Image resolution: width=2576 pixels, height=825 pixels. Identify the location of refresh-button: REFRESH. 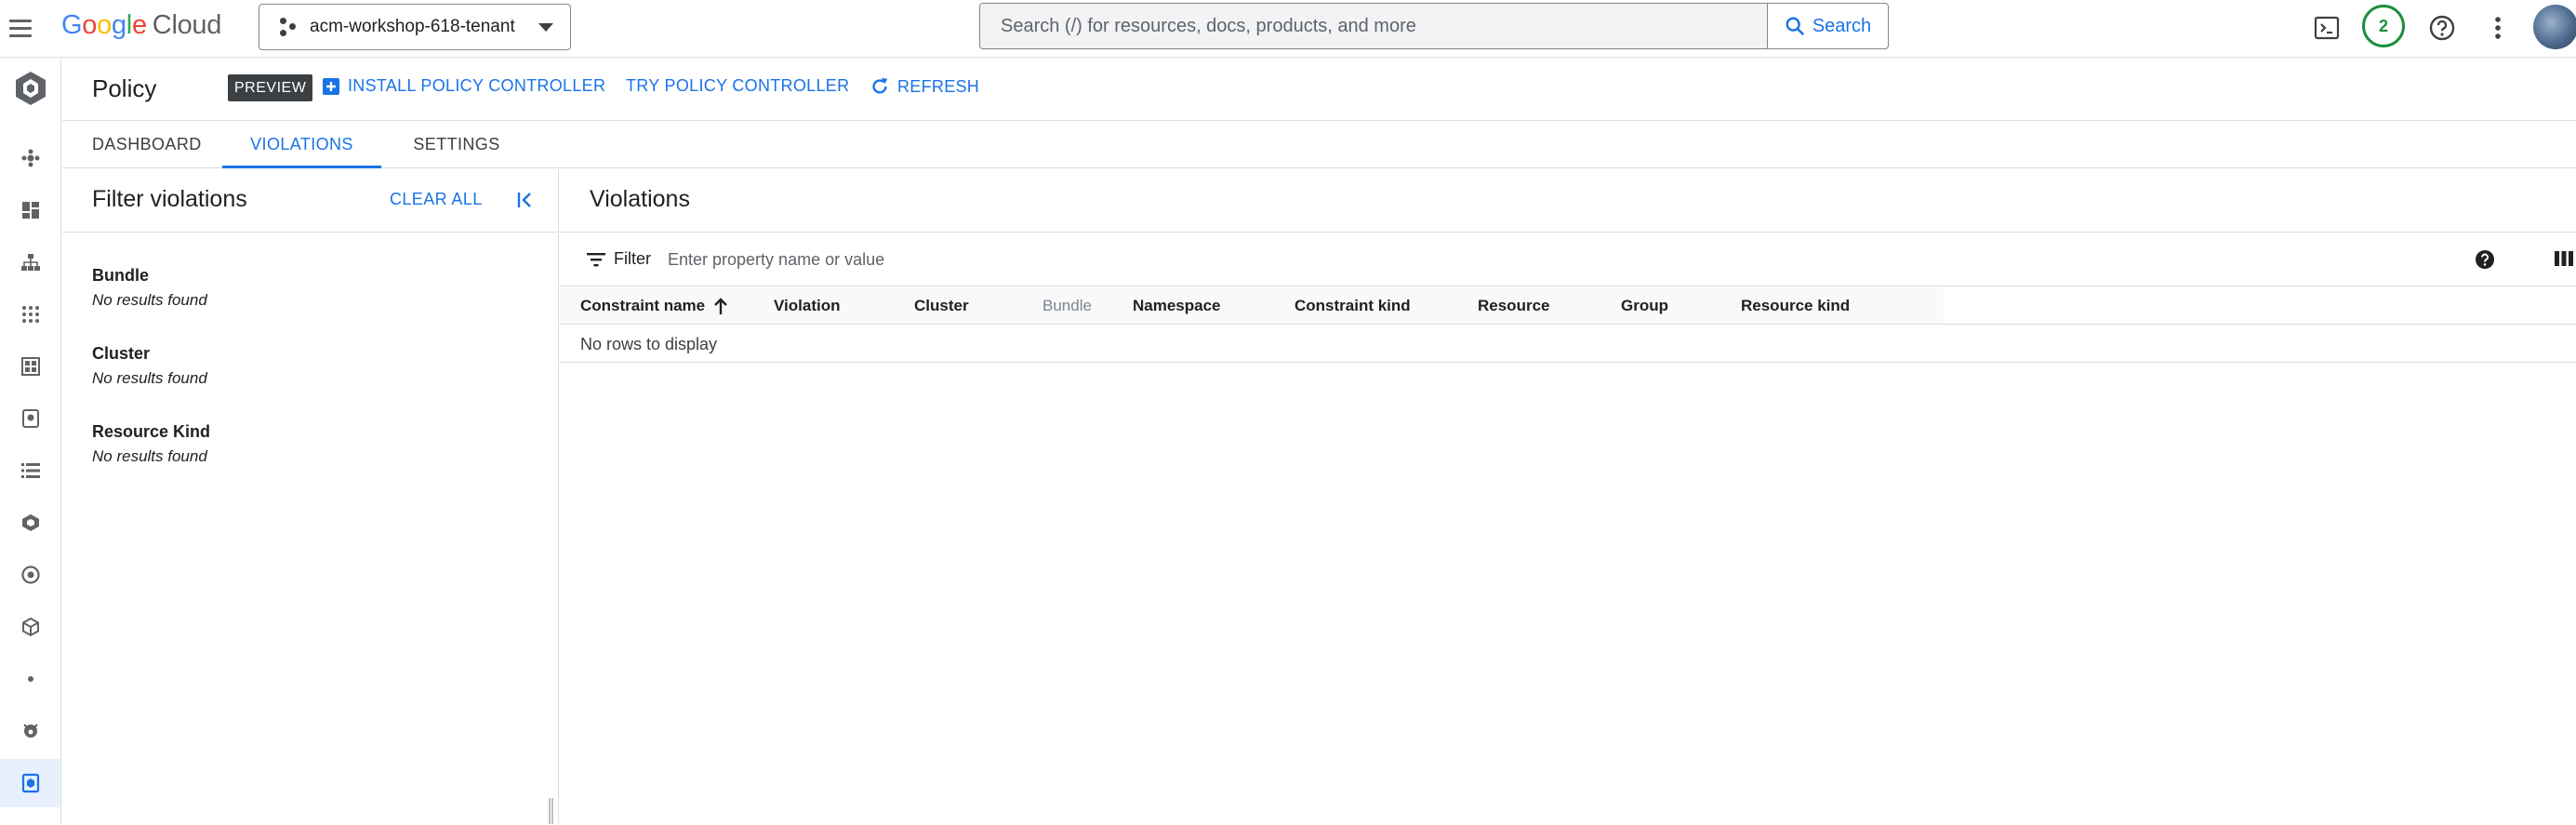
(924, 86).